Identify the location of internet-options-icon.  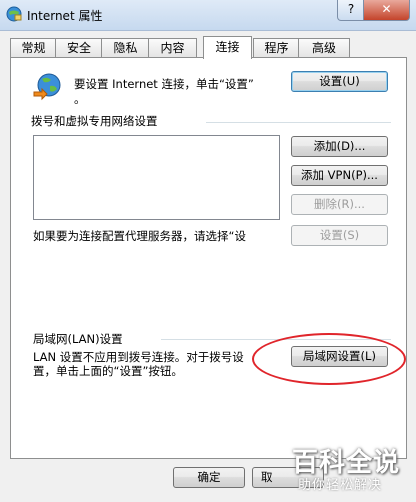
(14, 14).